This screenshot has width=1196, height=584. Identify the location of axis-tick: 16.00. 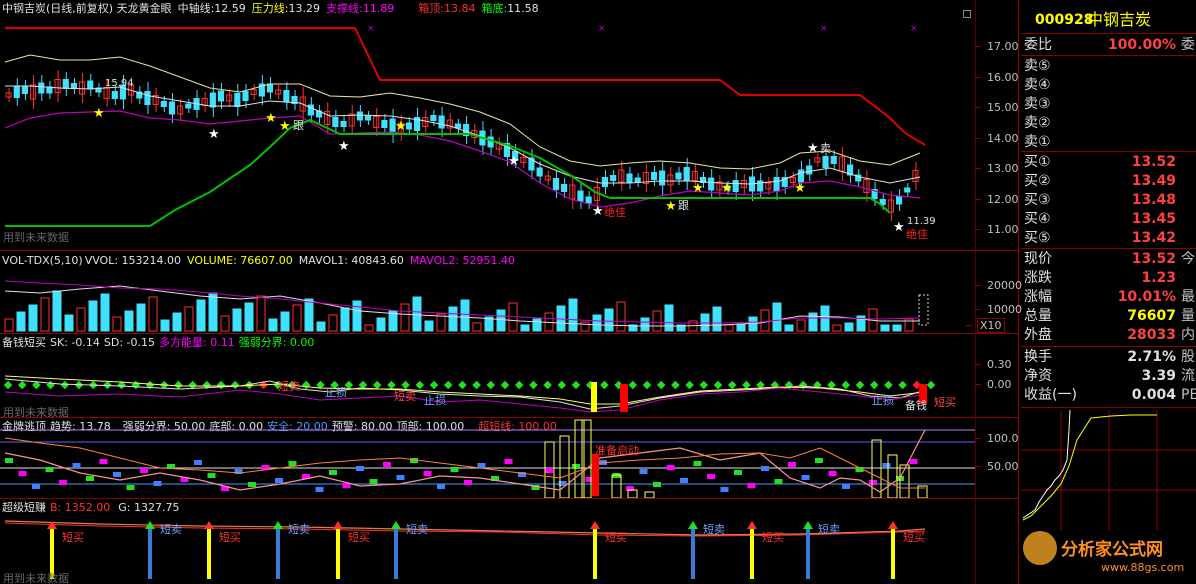
(997, 77).